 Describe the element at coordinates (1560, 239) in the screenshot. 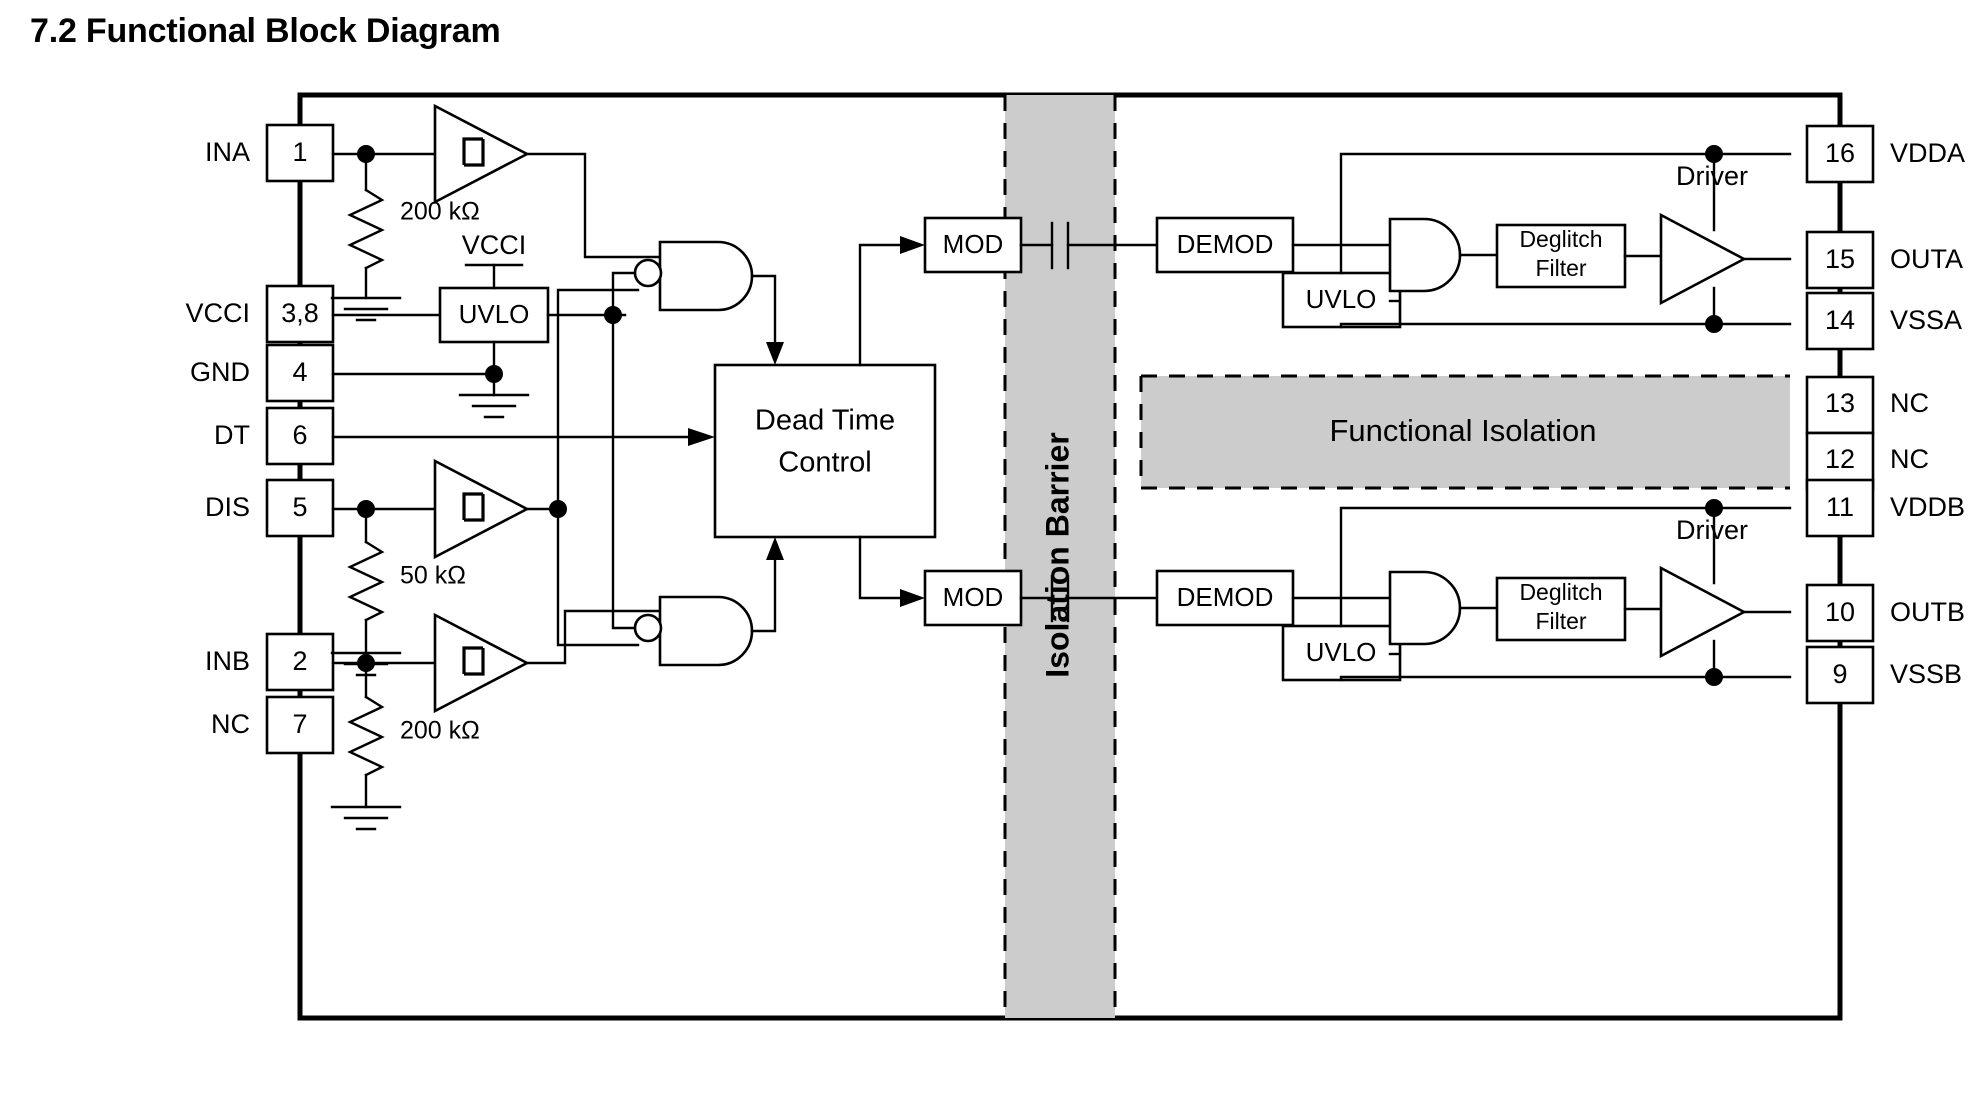

I see `deglitch-a-label-1: Deglitch` at that location.